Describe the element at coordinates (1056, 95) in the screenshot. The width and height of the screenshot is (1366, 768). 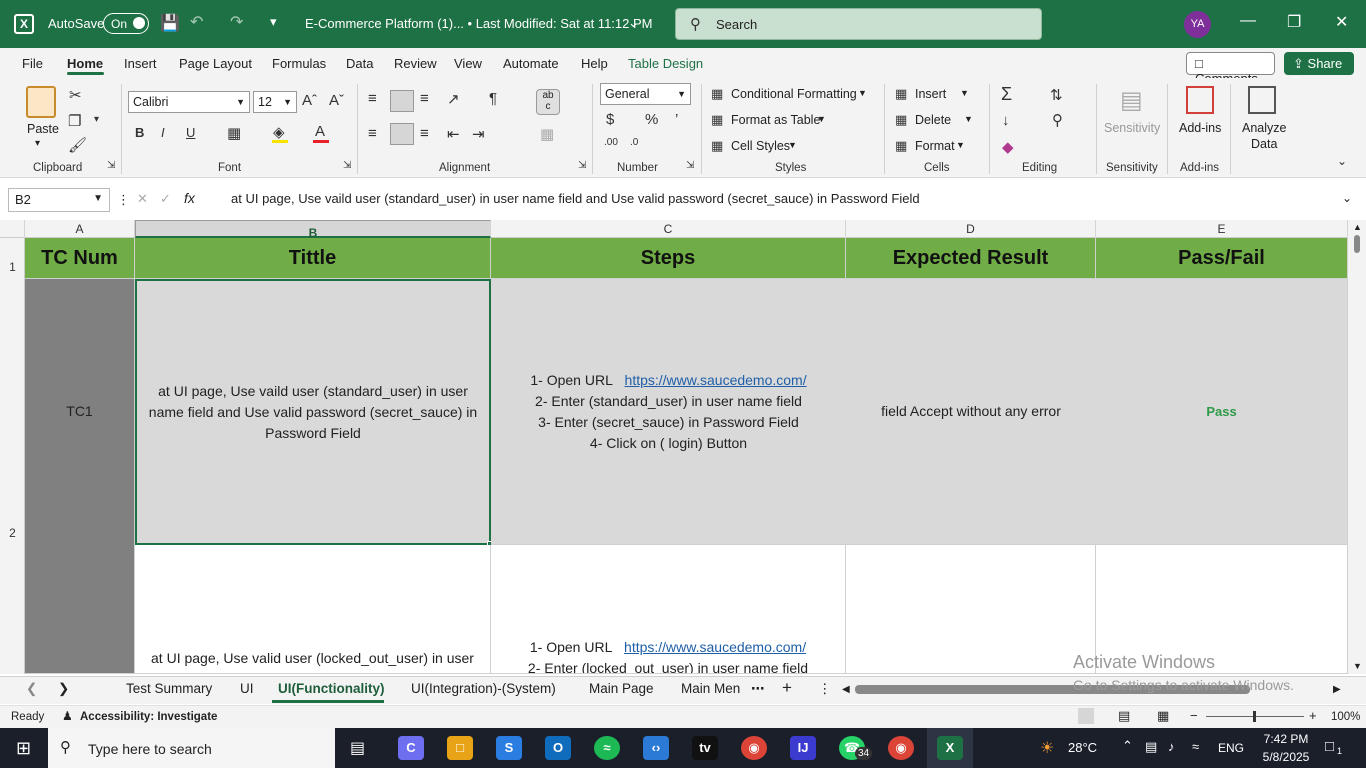
I see `sort-filter-icon: ⇅` at that location.